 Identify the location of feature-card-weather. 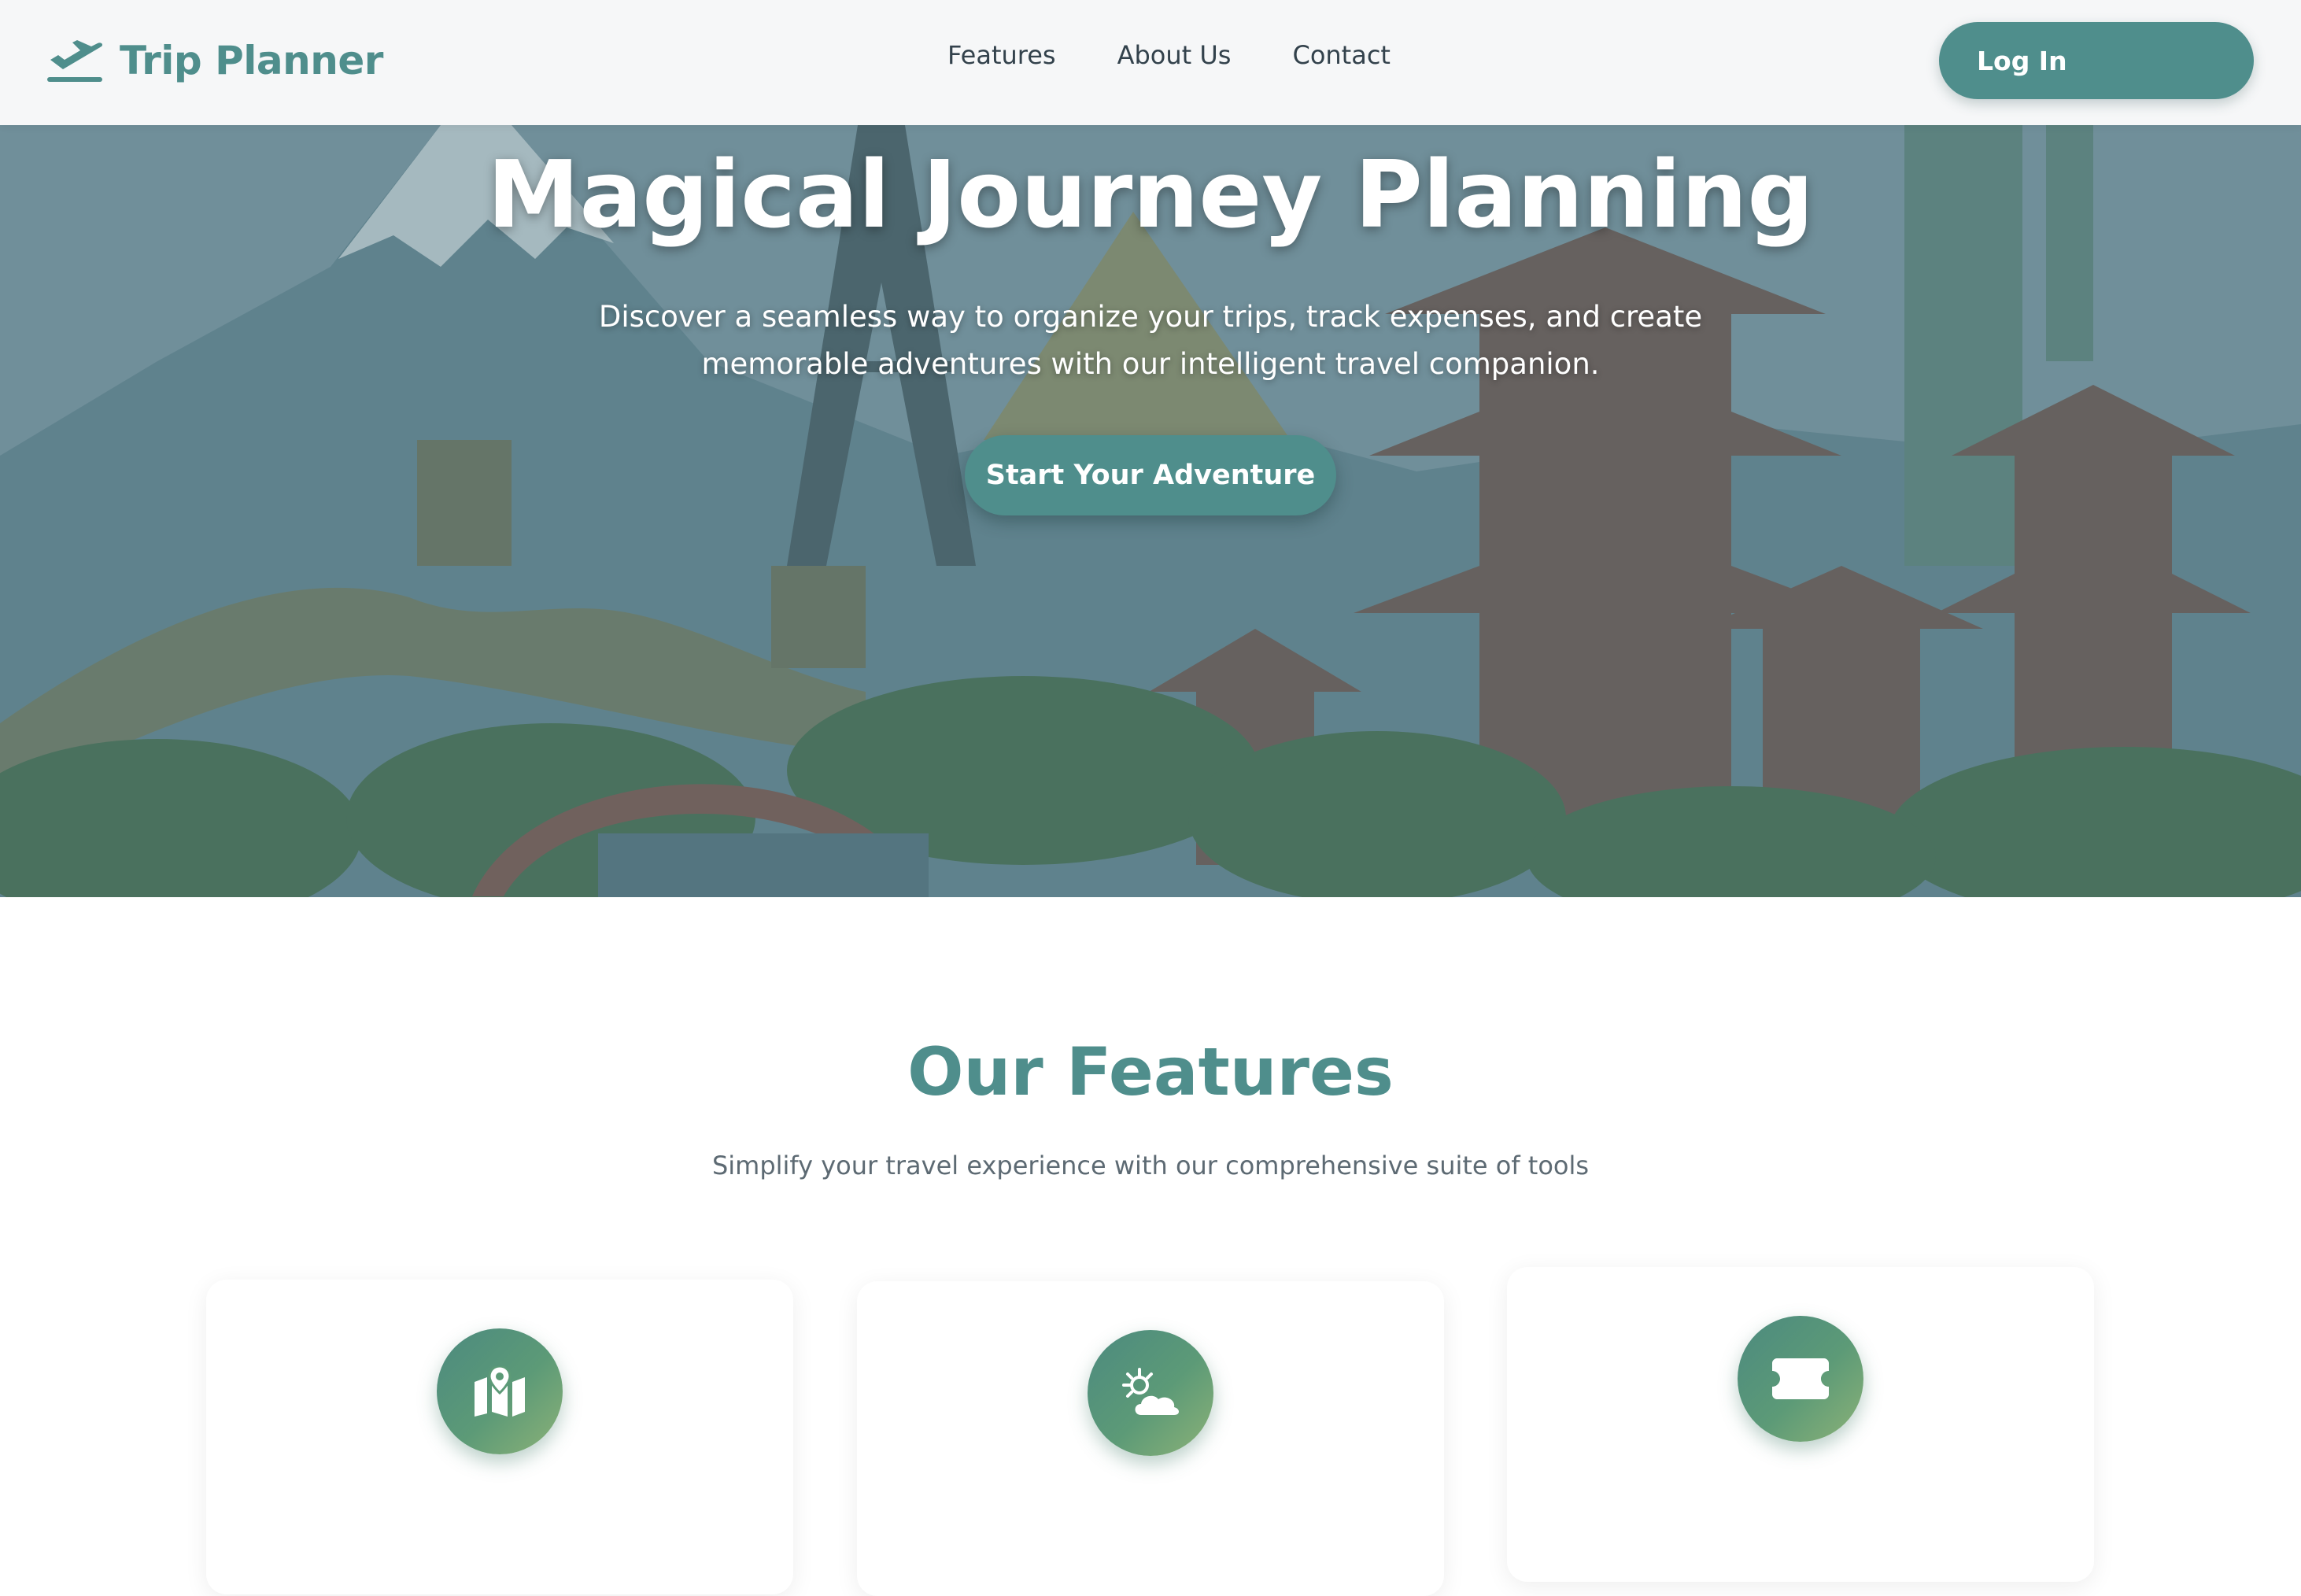
(1150, 1438).